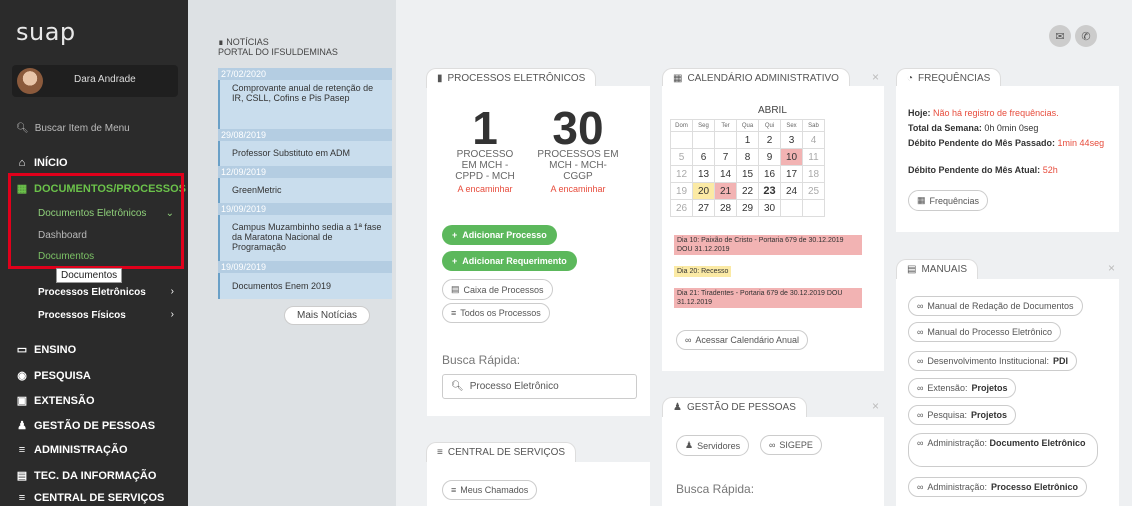 This screenshot has height=506, width=1132. Describe the element at coordinates (1011, 128) in the screenshot. I see `freq-semana-value: 0h 0min 0seg` at that location.